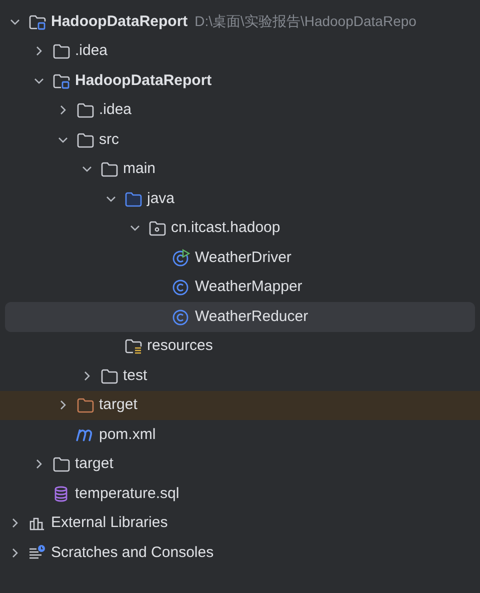 The height and width of the screenshot is (593, 480). I want to click on tree-item: test, so click(240, 375).